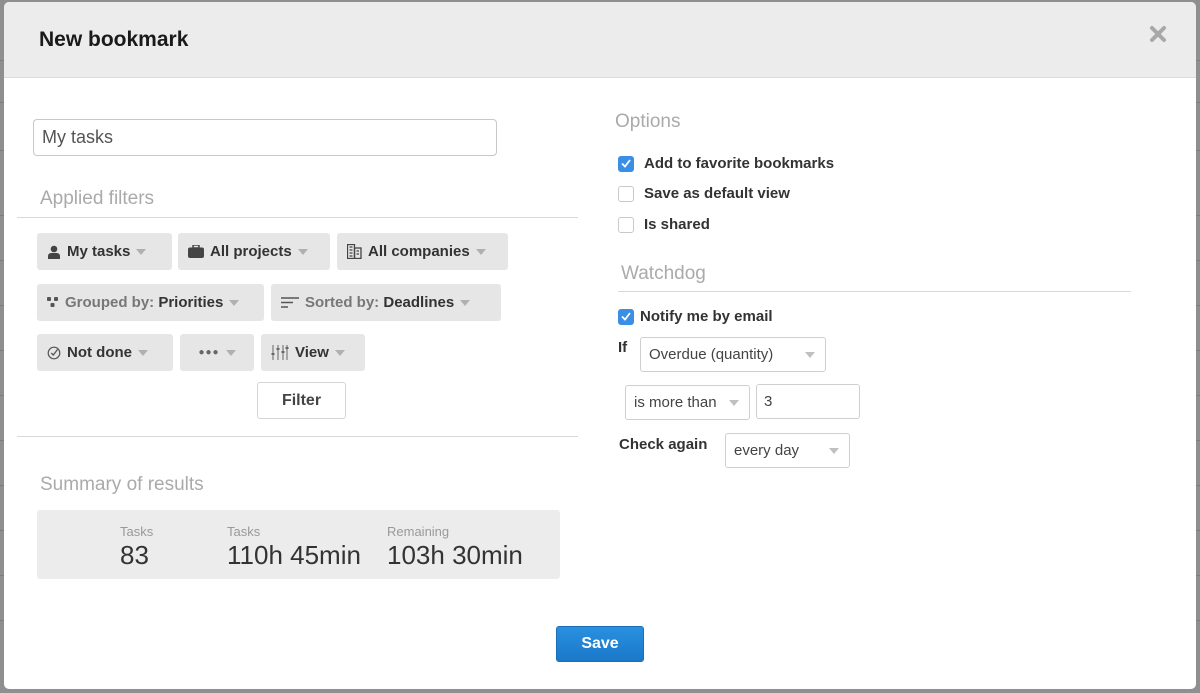 The width and height of the screenshot is (1200, 693). Describe the element at coordinates (54, 353) in the screenshot. I see `check-circle-icon` at that location.